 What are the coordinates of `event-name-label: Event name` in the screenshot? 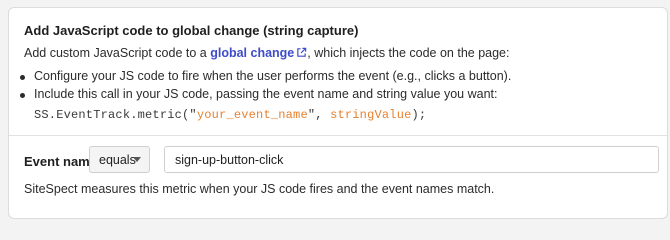 It's located at (60, 161).